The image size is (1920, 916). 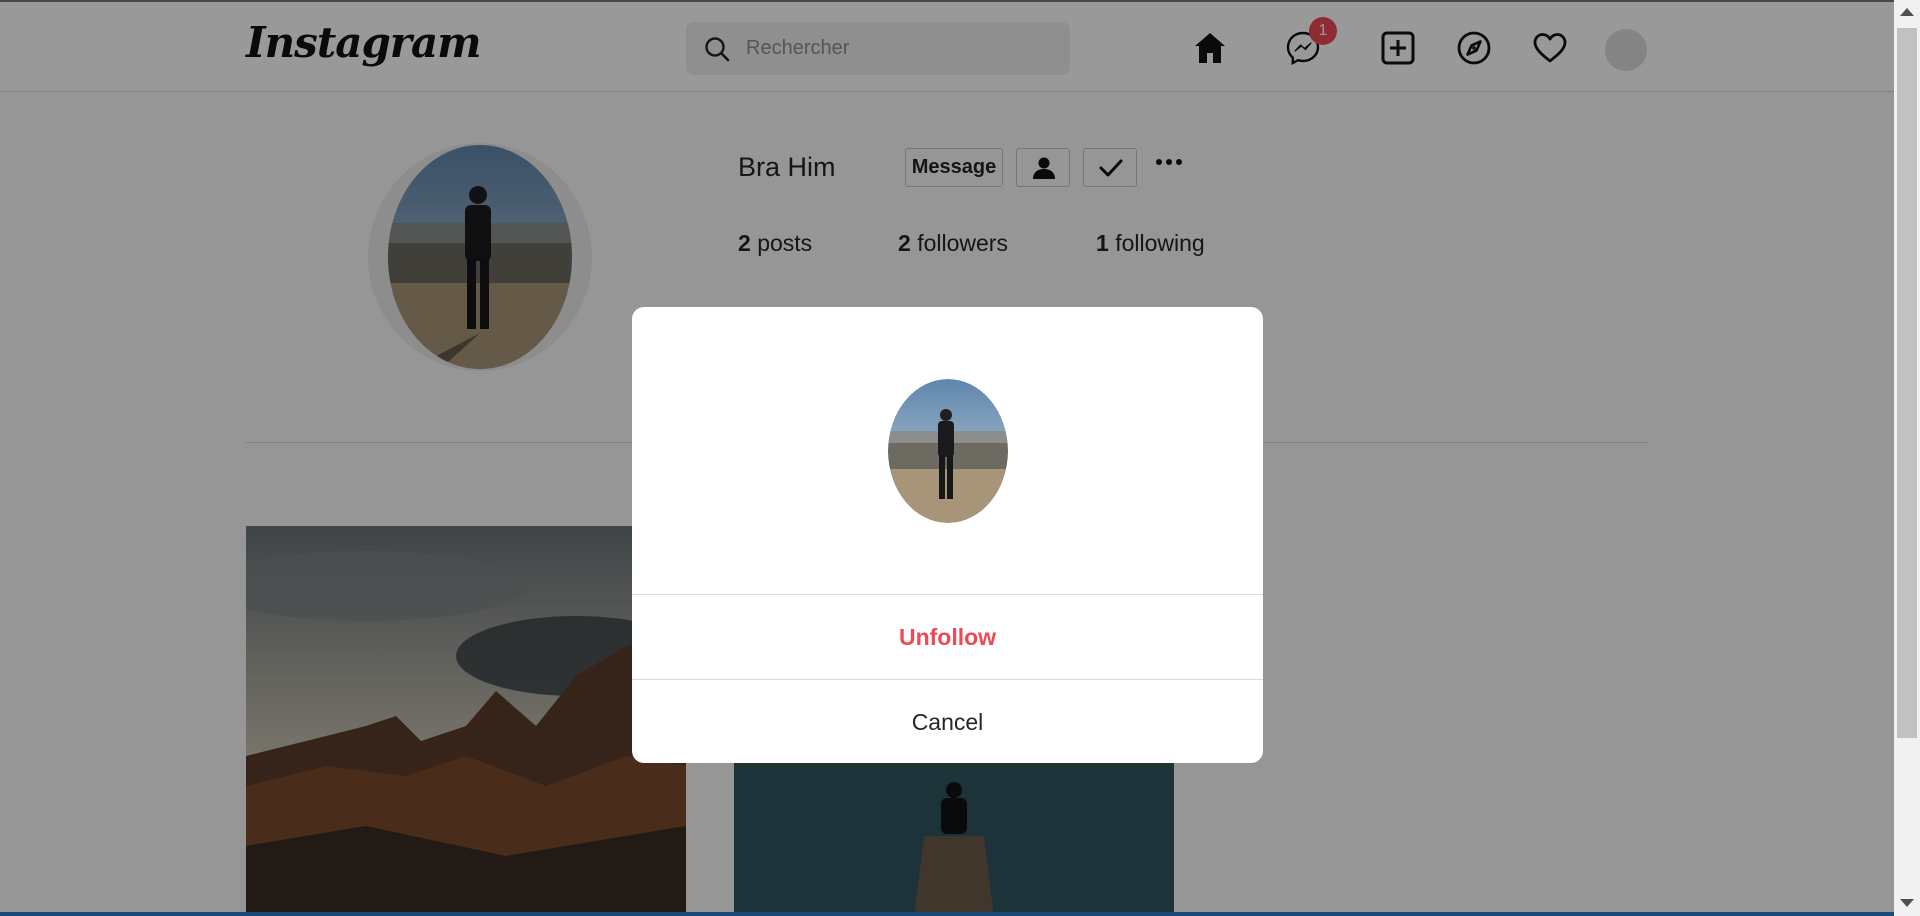 I want to click on taskbar-edge, so click(x=947, y=914).